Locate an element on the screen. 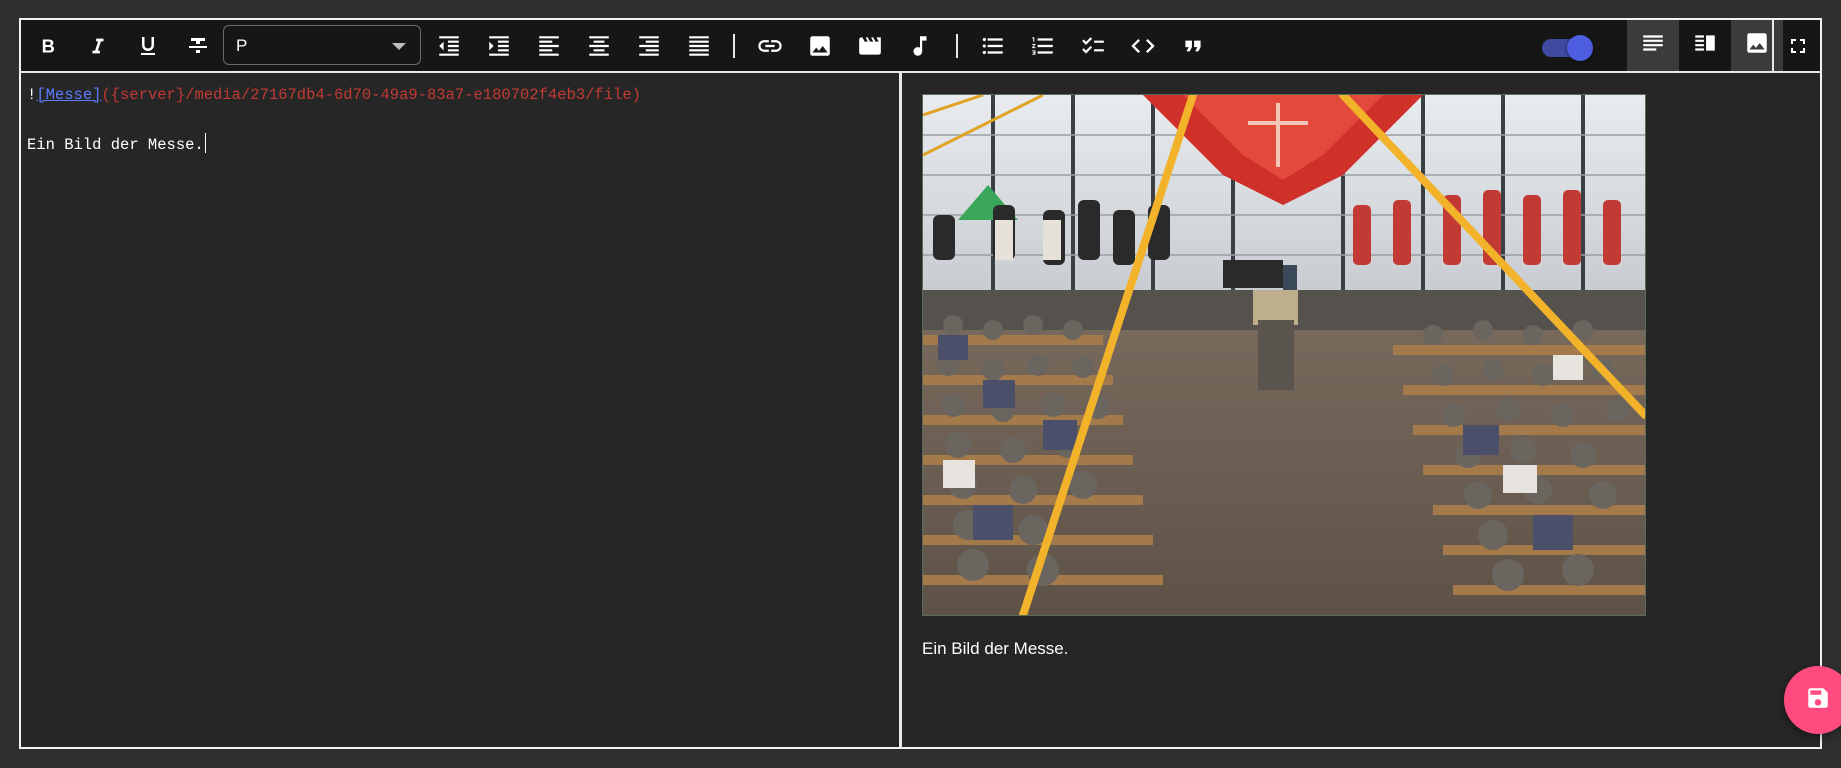 Image resolution: width=1841 pixels, height=768 pixels. align-right-icon is located at coordinates (649, 46).